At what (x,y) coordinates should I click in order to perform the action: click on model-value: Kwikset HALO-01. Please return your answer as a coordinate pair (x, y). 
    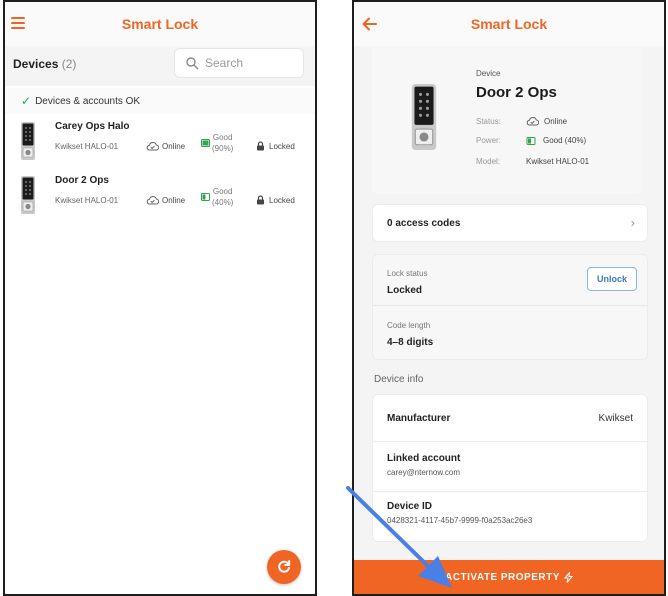
    Looking at the image, I should click on (558, 161).